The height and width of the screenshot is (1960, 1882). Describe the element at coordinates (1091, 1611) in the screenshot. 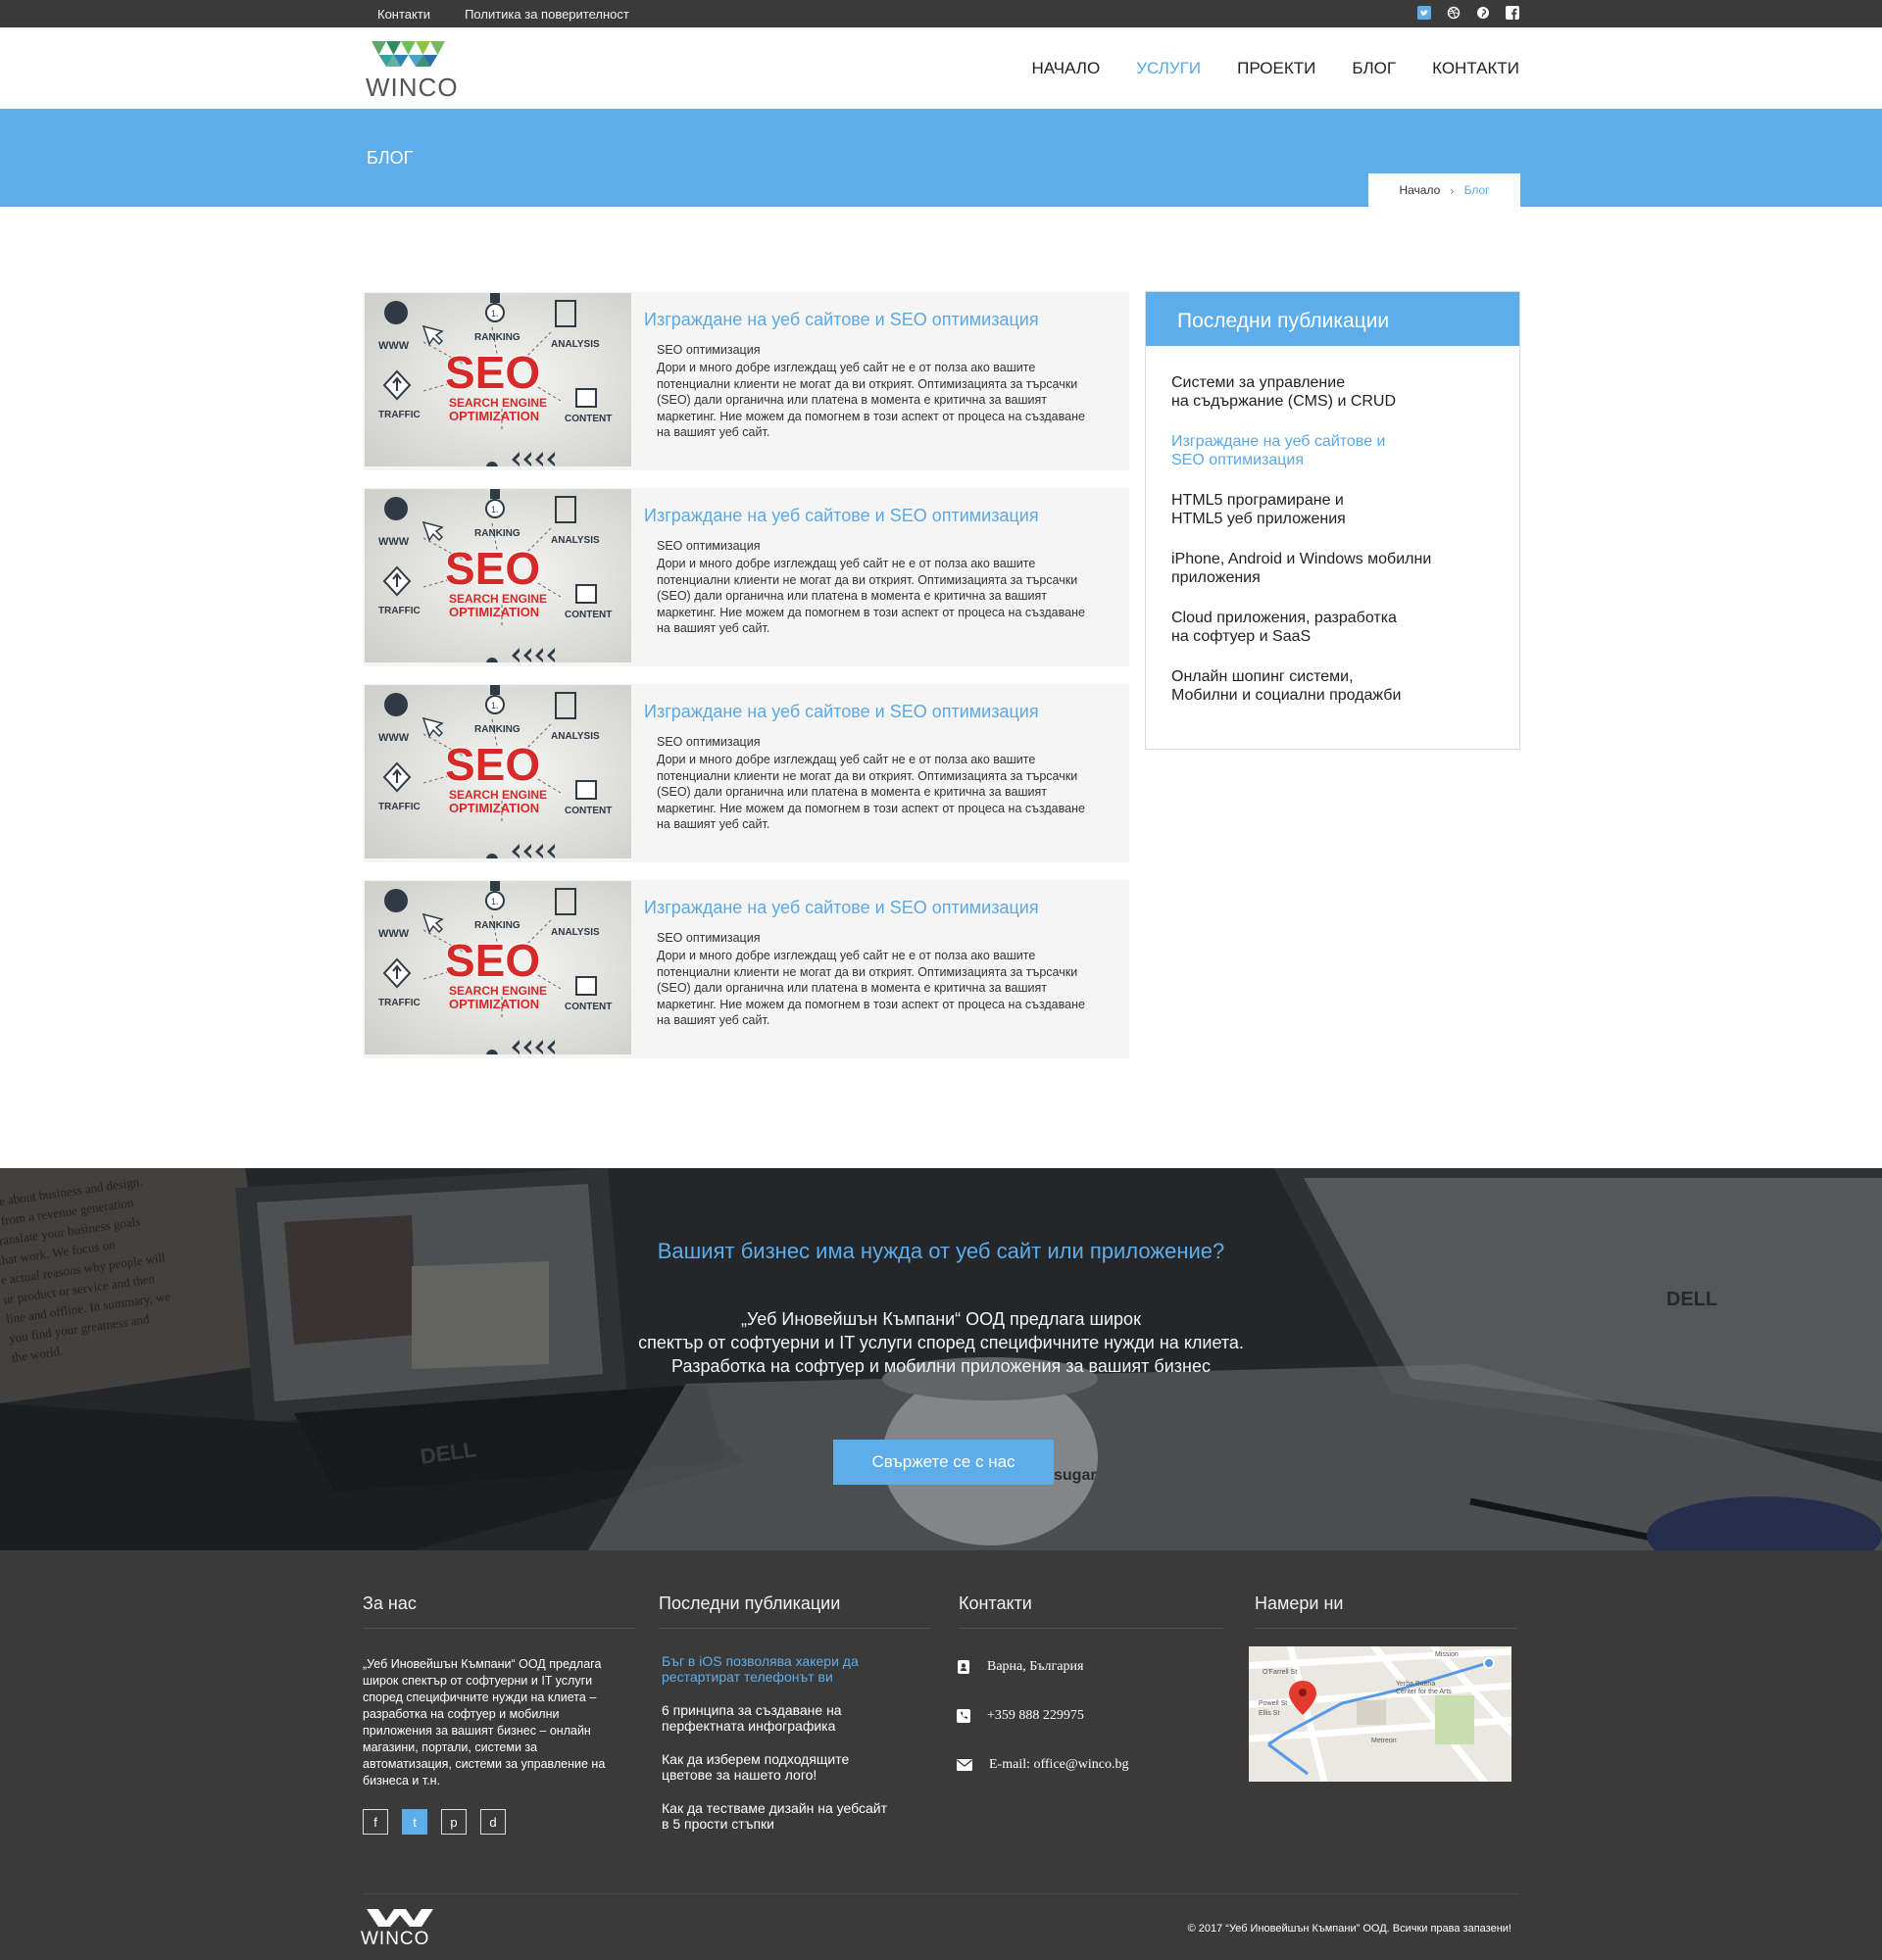

I see `footer-contacts-column: Контакти` at that location.